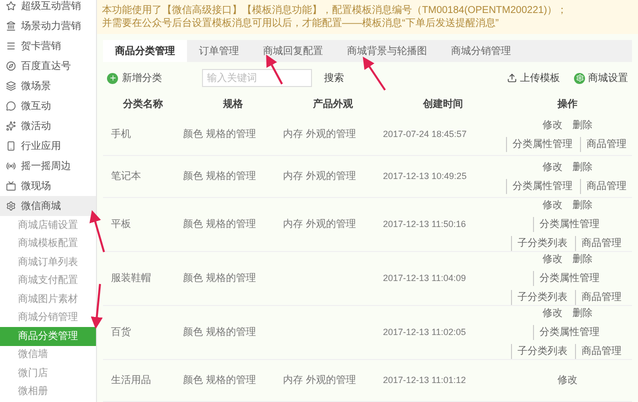 The image size is (638, 402). I want to click on phone-icon, so click(11, 146).